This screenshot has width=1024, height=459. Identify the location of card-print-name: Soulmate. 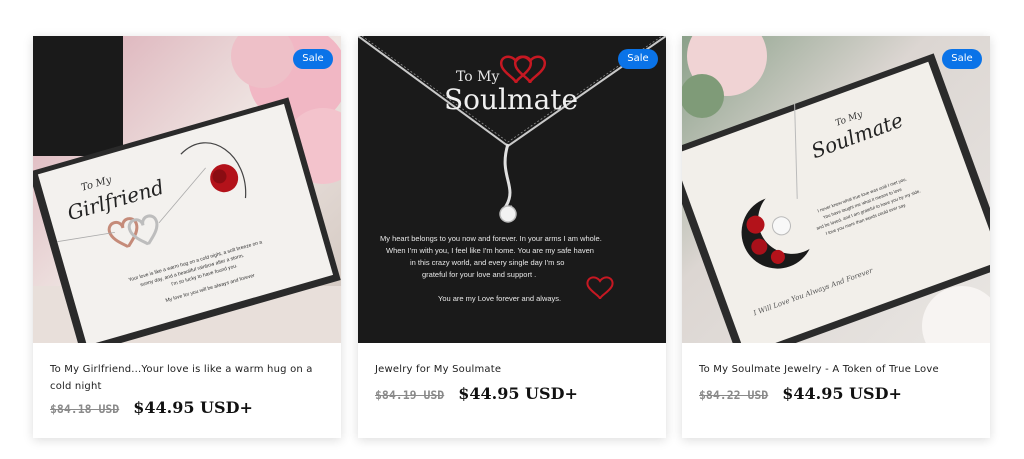
(511, 99).